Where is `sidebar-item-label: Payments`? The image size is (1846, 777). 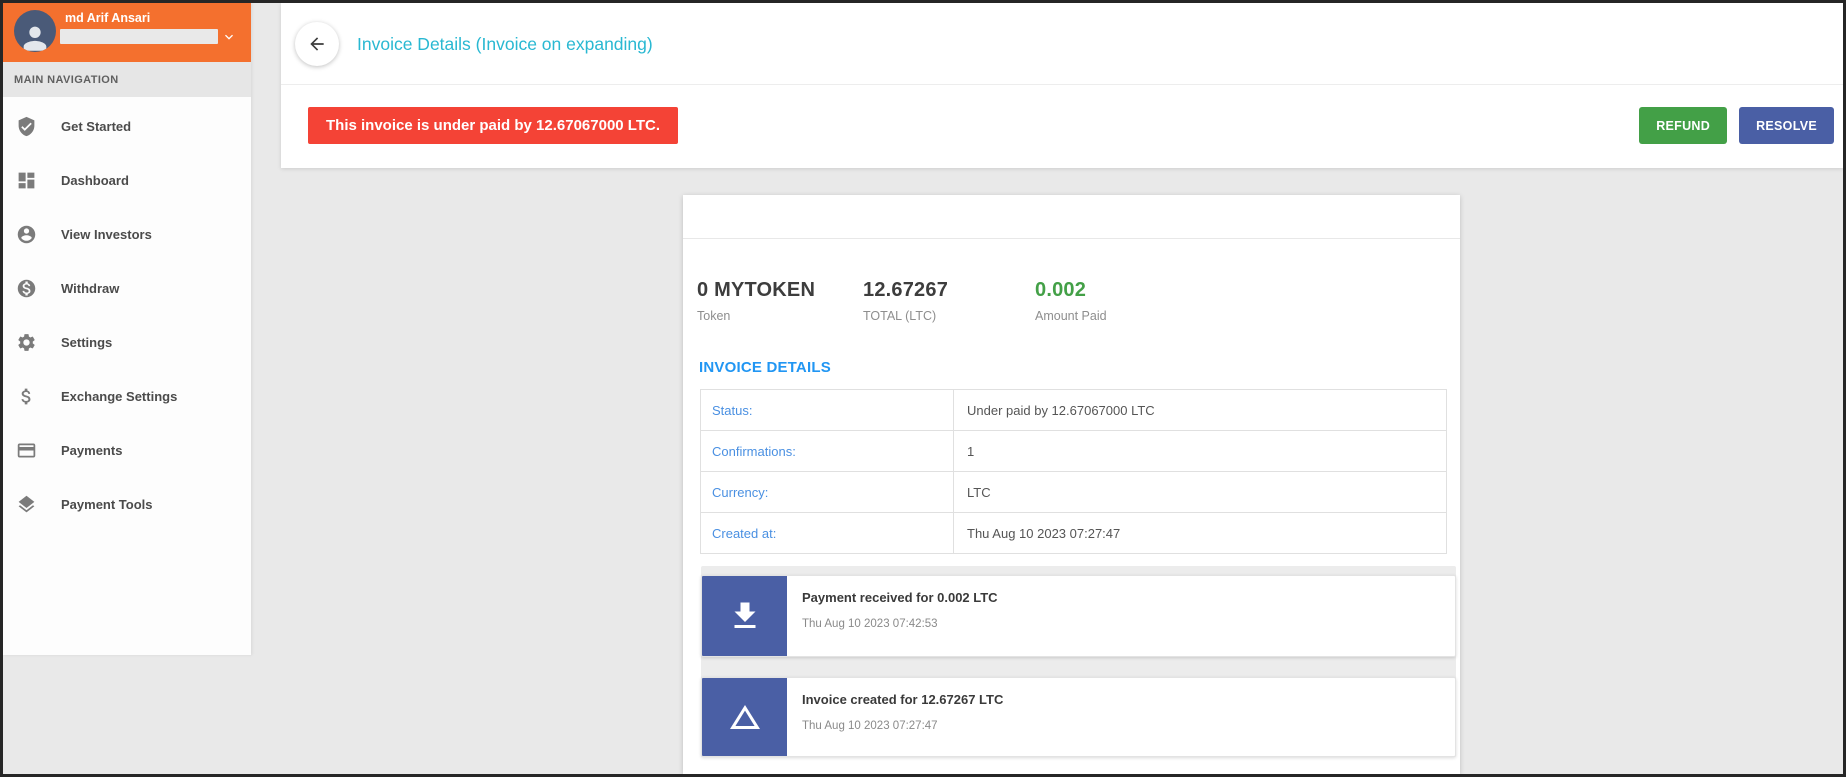
sidebar-item-label: Payments is located at coordinates (92, 450).